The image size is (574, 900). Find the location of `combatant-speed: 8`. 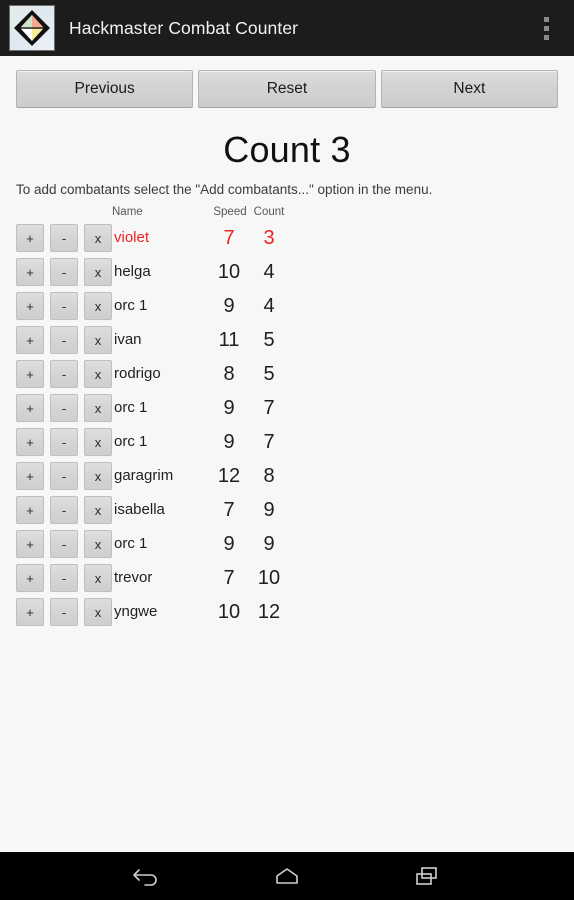

combatant-speed: 8 is located at coordinates (229, 374).